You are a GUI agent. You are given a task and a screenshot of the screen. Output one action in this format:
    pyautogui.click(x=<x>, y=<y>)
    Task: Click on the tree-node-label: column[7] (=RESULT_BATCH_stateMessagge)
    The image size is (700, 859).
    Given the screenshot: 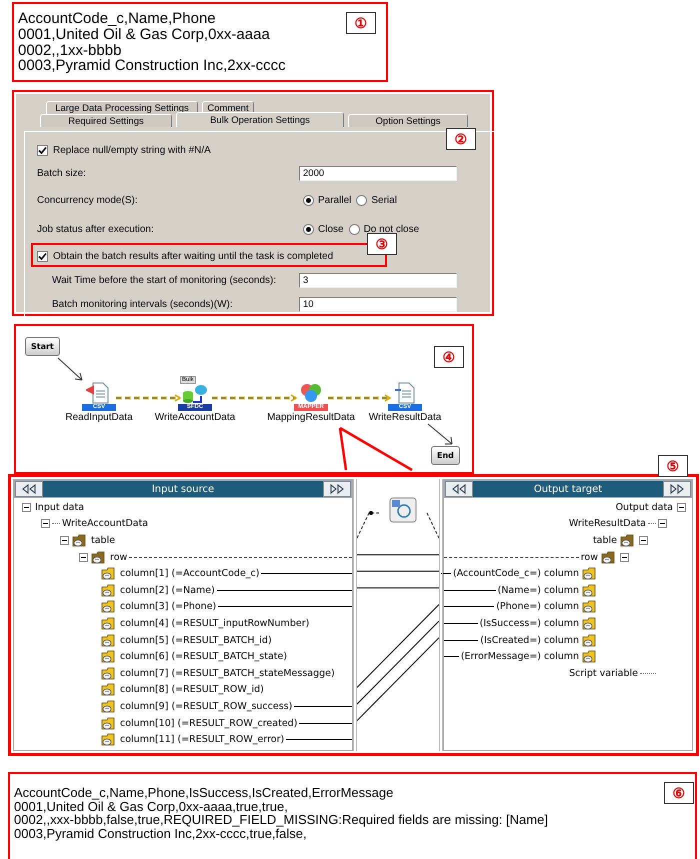 What is the action you would take?
    pyautogui.click(x=227, y=673)
    